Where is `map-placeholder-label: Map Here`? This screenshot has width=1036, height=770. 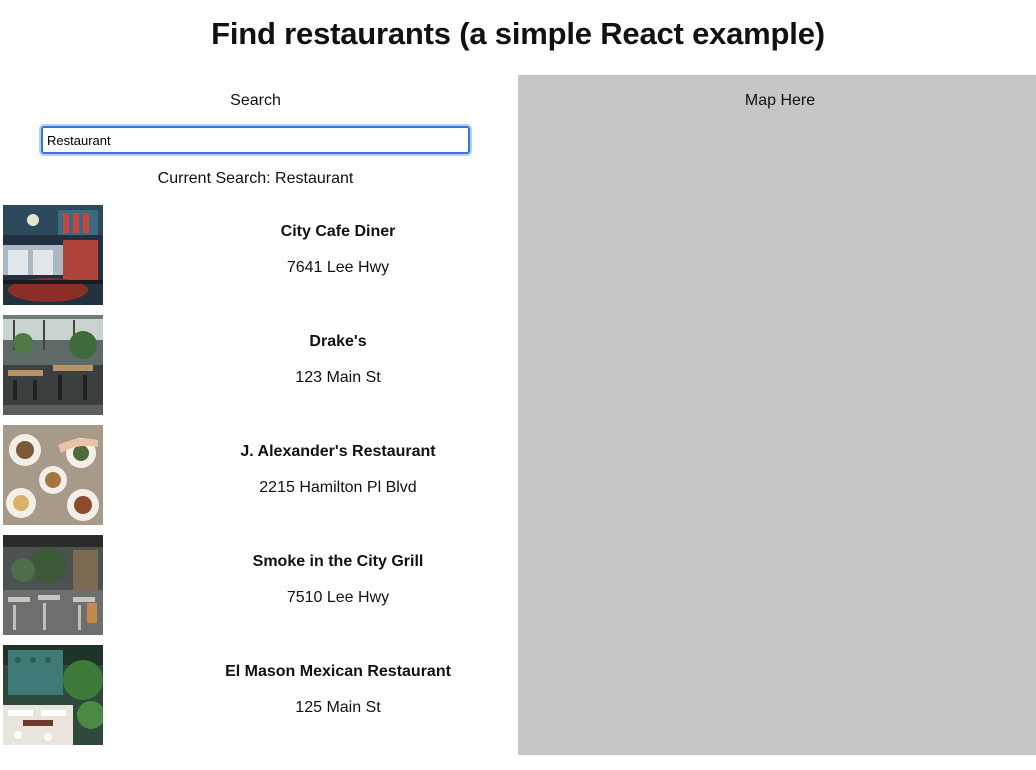
map-placeholder-label: Map Here is located at coordinates (780, 100).